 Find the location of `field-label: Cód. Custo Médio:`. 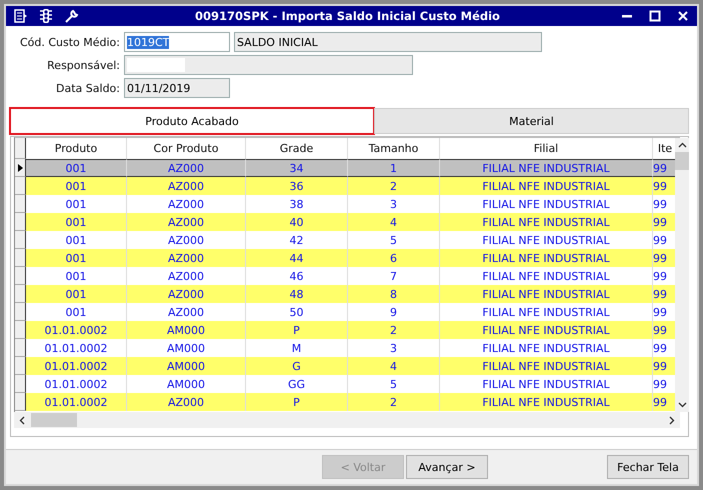

field-label: Cód. Custo Médio: is located at coordinates (69, 42).